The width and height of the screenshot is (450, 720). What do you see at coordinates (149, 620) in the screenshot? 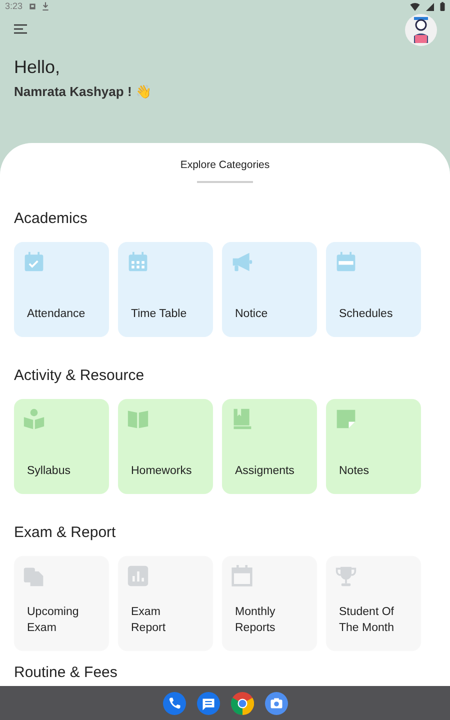
I see `card-label: Exam Report` at bounding box center [149, 620].